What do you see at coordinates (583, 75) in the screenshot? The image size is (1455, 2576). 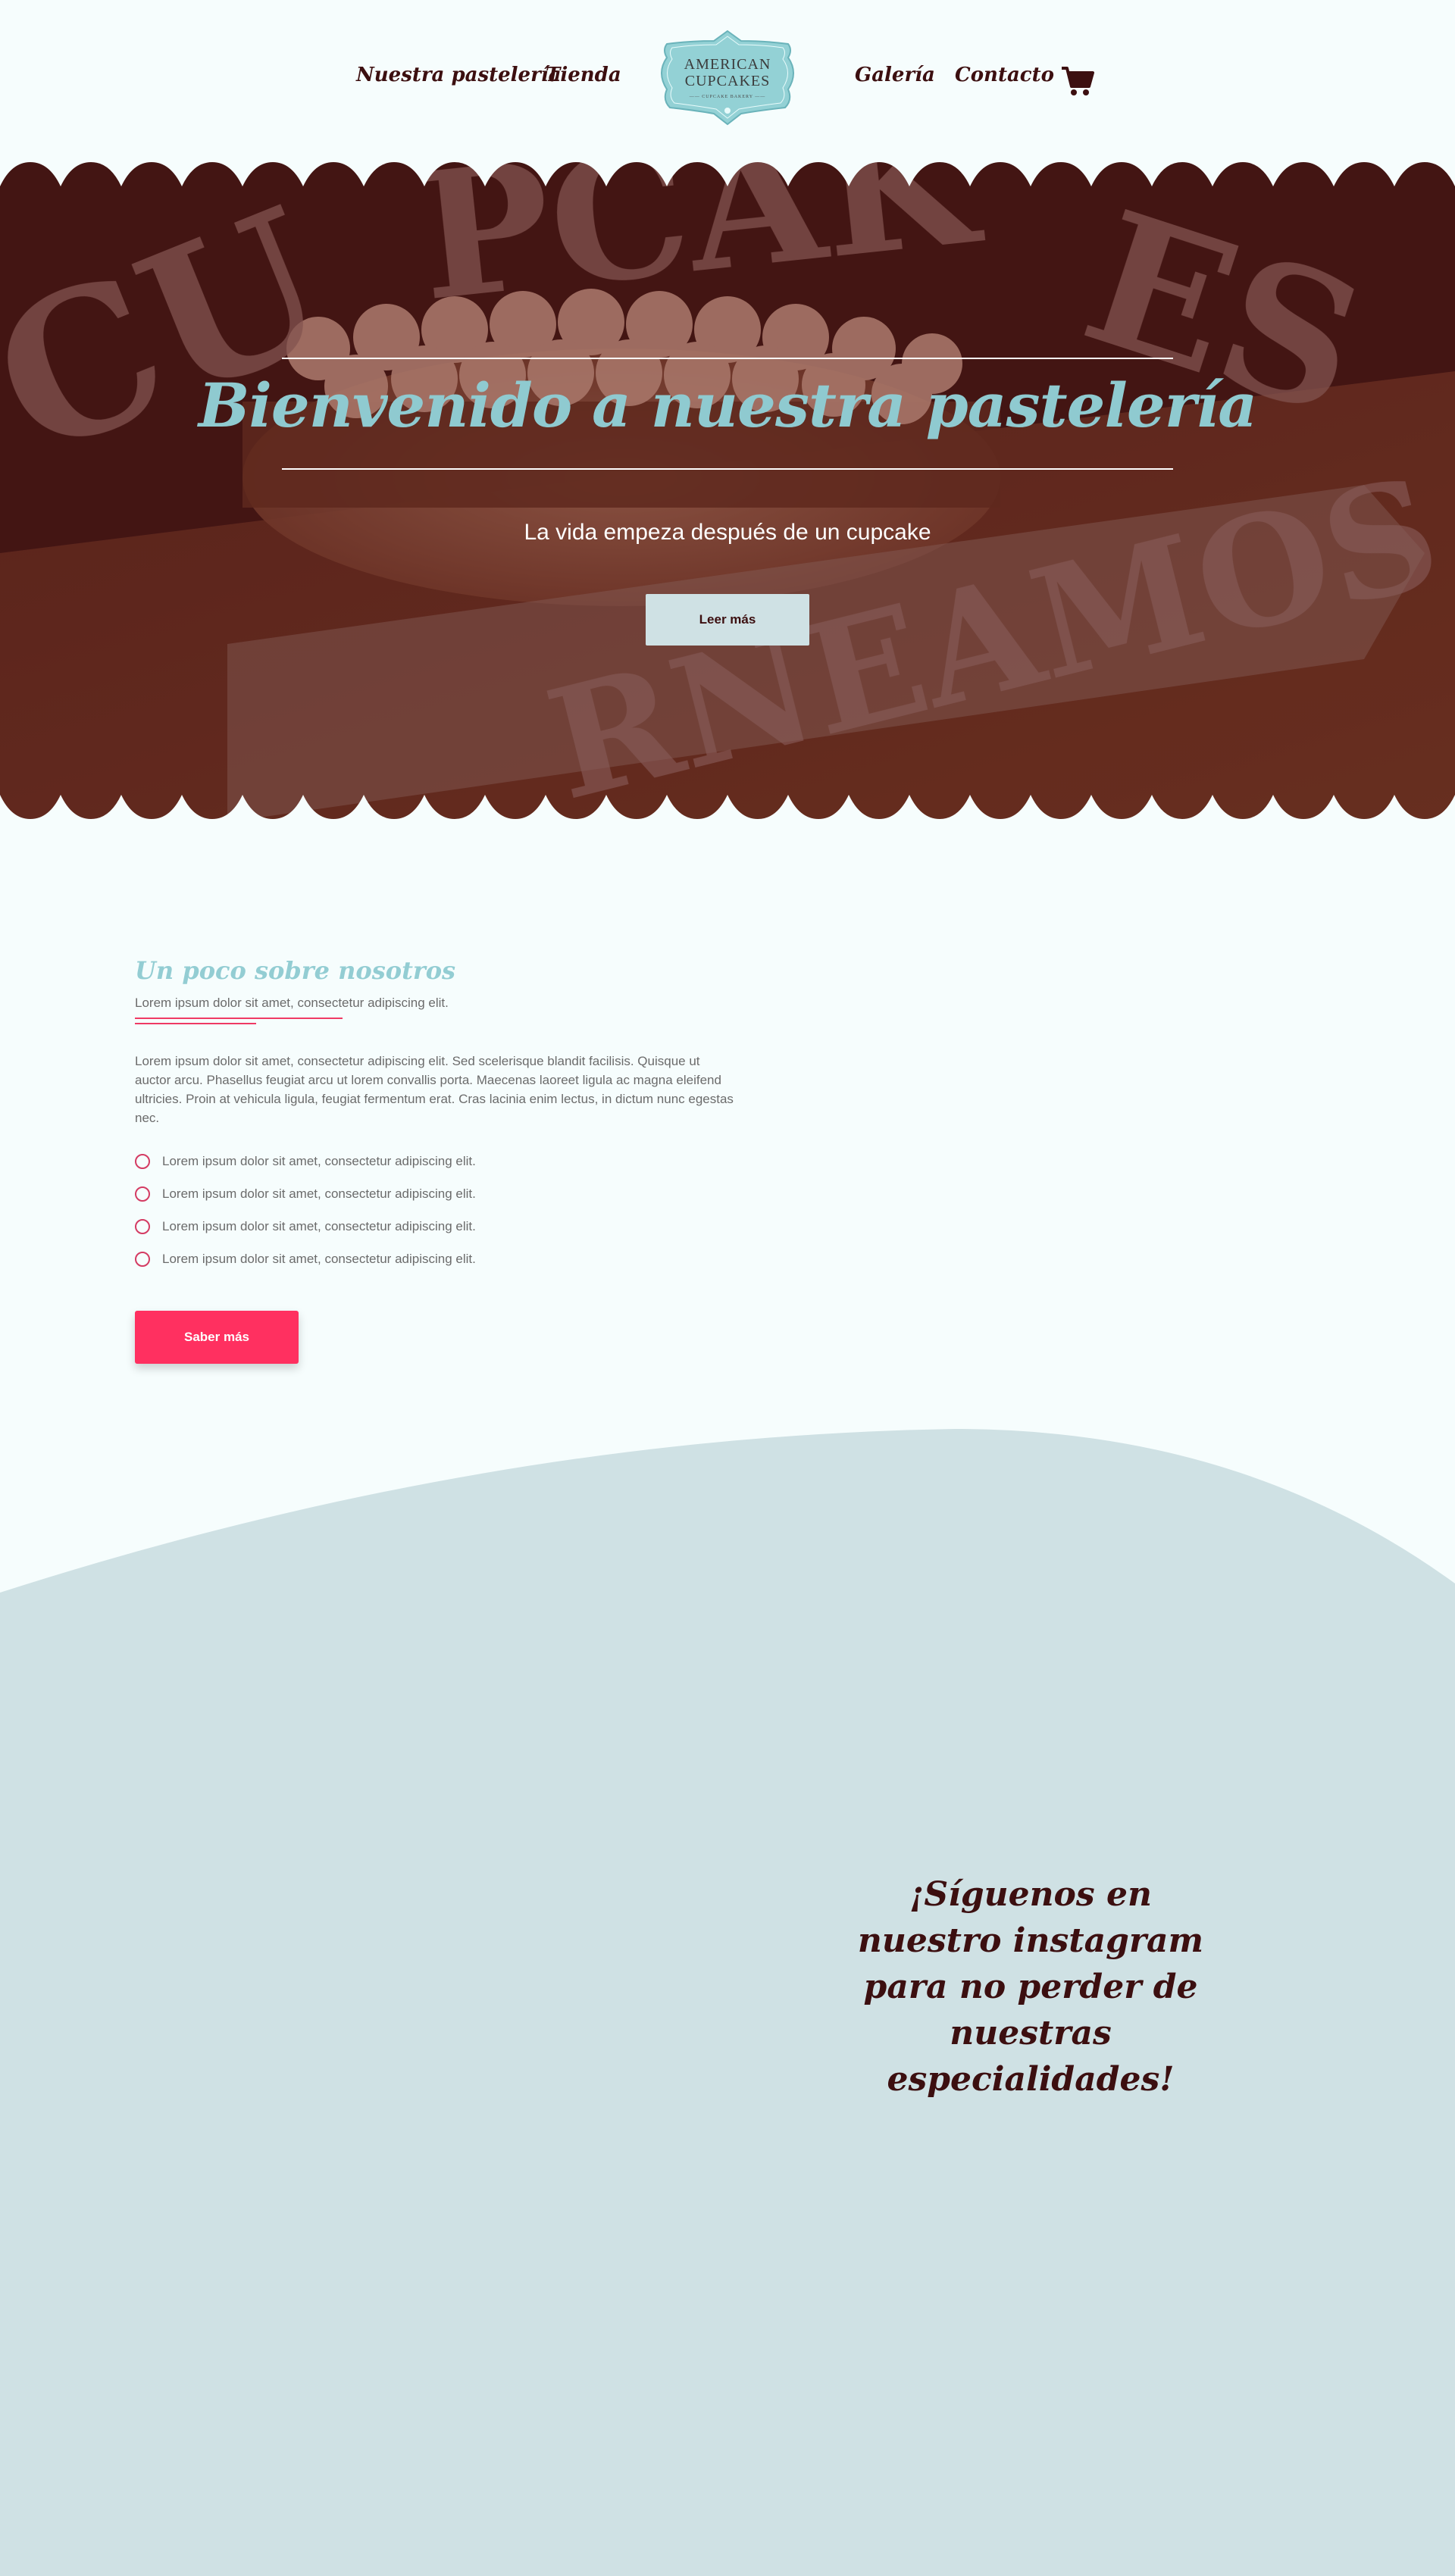 I see `nav-link-tienda: Tienda` at bounding box center [583, 75].